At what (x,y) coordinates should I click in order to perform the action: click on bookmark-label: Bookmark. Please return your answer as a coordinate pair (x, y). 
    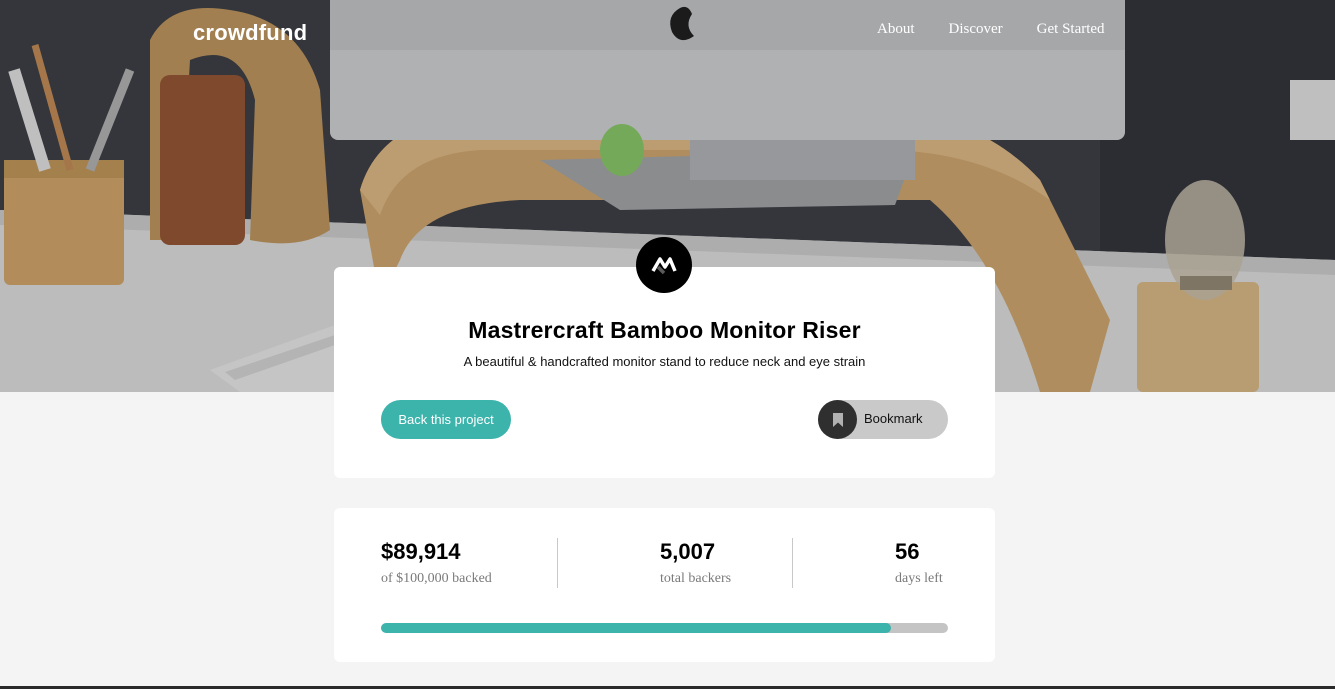
    Looking at the image, I should click on (893, 418).